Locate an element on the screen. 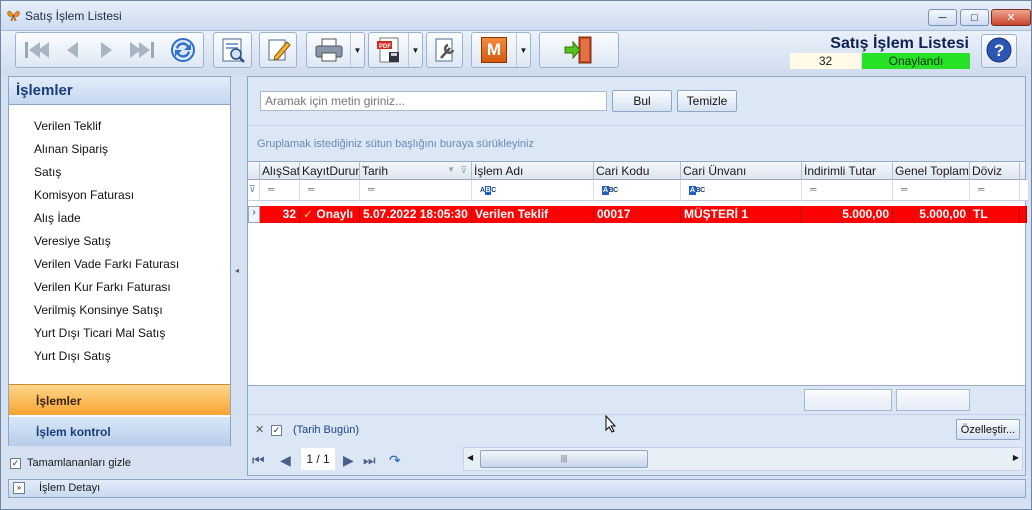  column-header-tarih: Tarih ▼ ⊽ is located at coordinates (416, 171).